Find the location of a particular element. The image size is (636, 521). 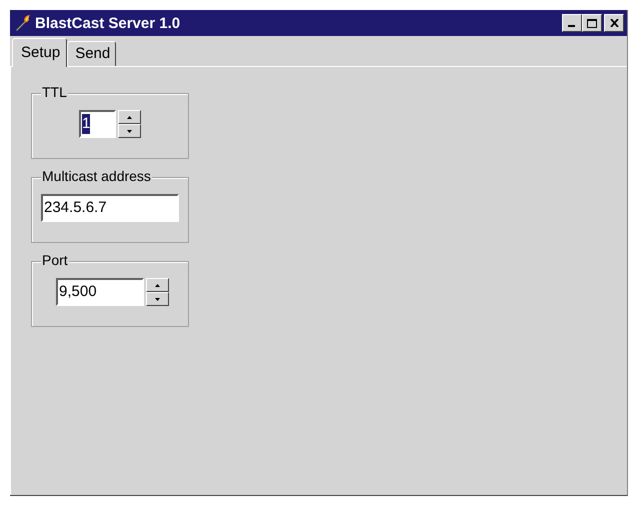

maximize-icon is located at coordinates (592, 23).